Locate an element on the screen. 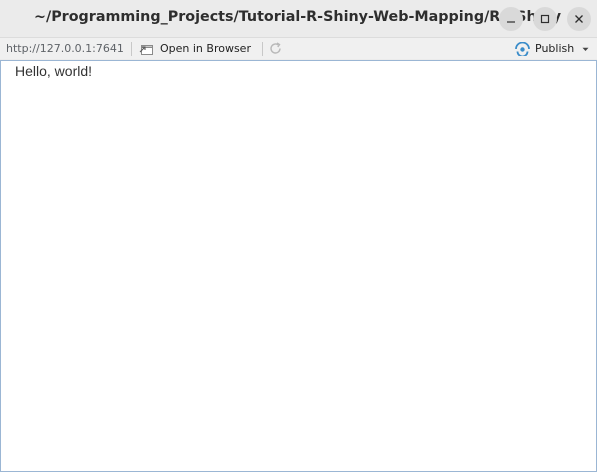  minimize-icon is located at coordinates (511, 22).